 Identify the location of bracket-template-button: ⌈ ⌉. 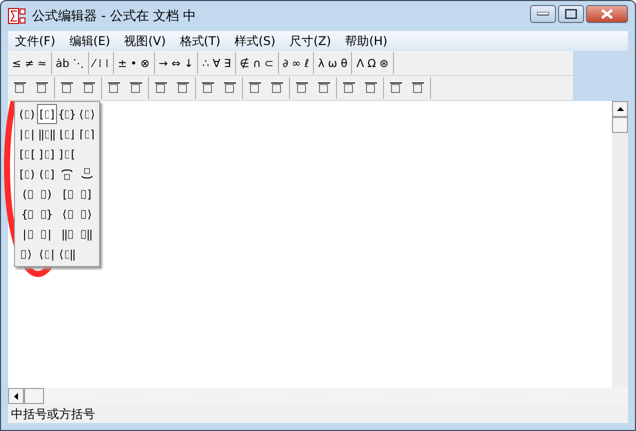
(87, 134).